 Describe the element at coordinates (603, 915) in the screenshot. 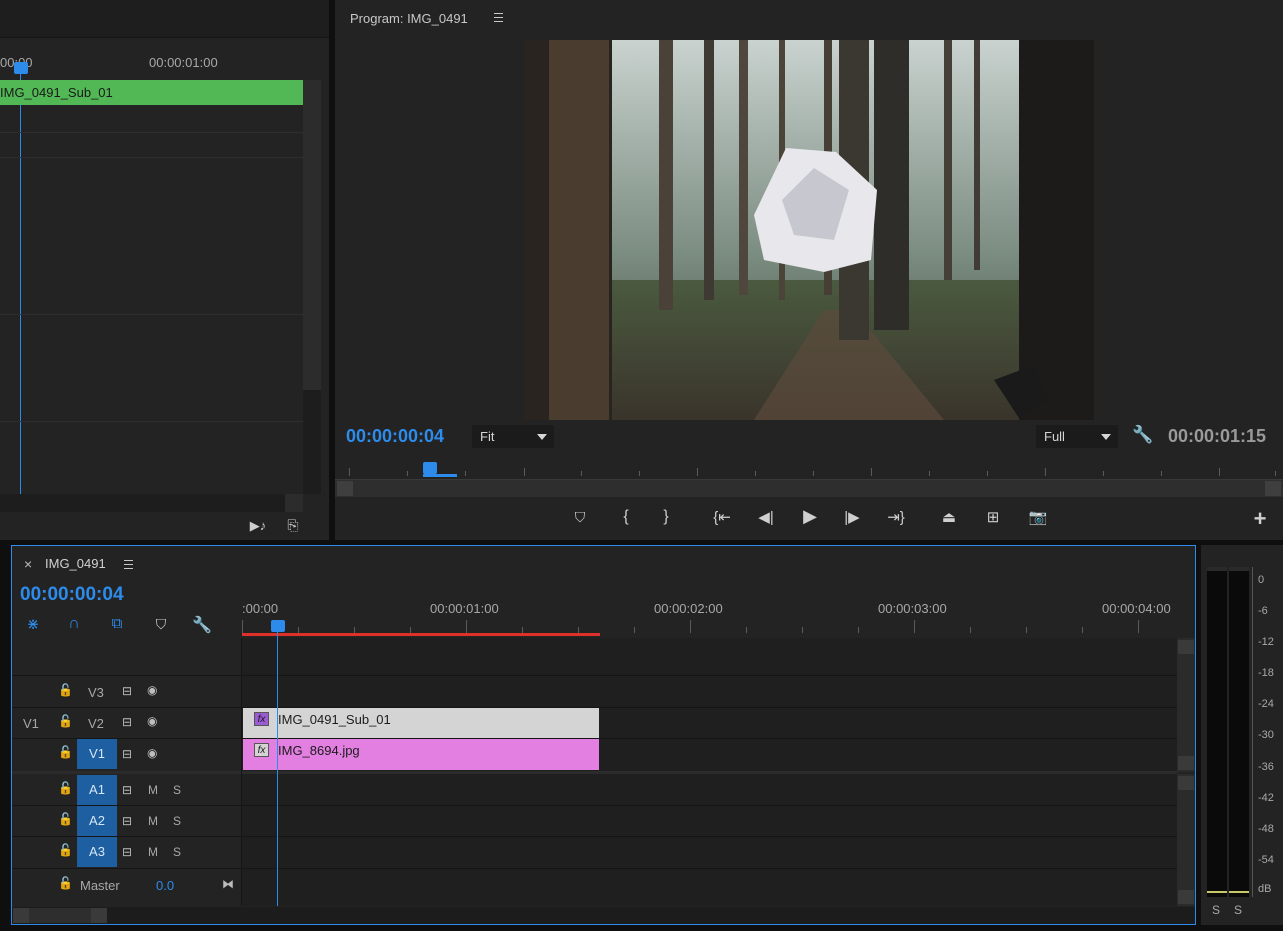

I see `timeline-horizontal-scrollbar` at that location.